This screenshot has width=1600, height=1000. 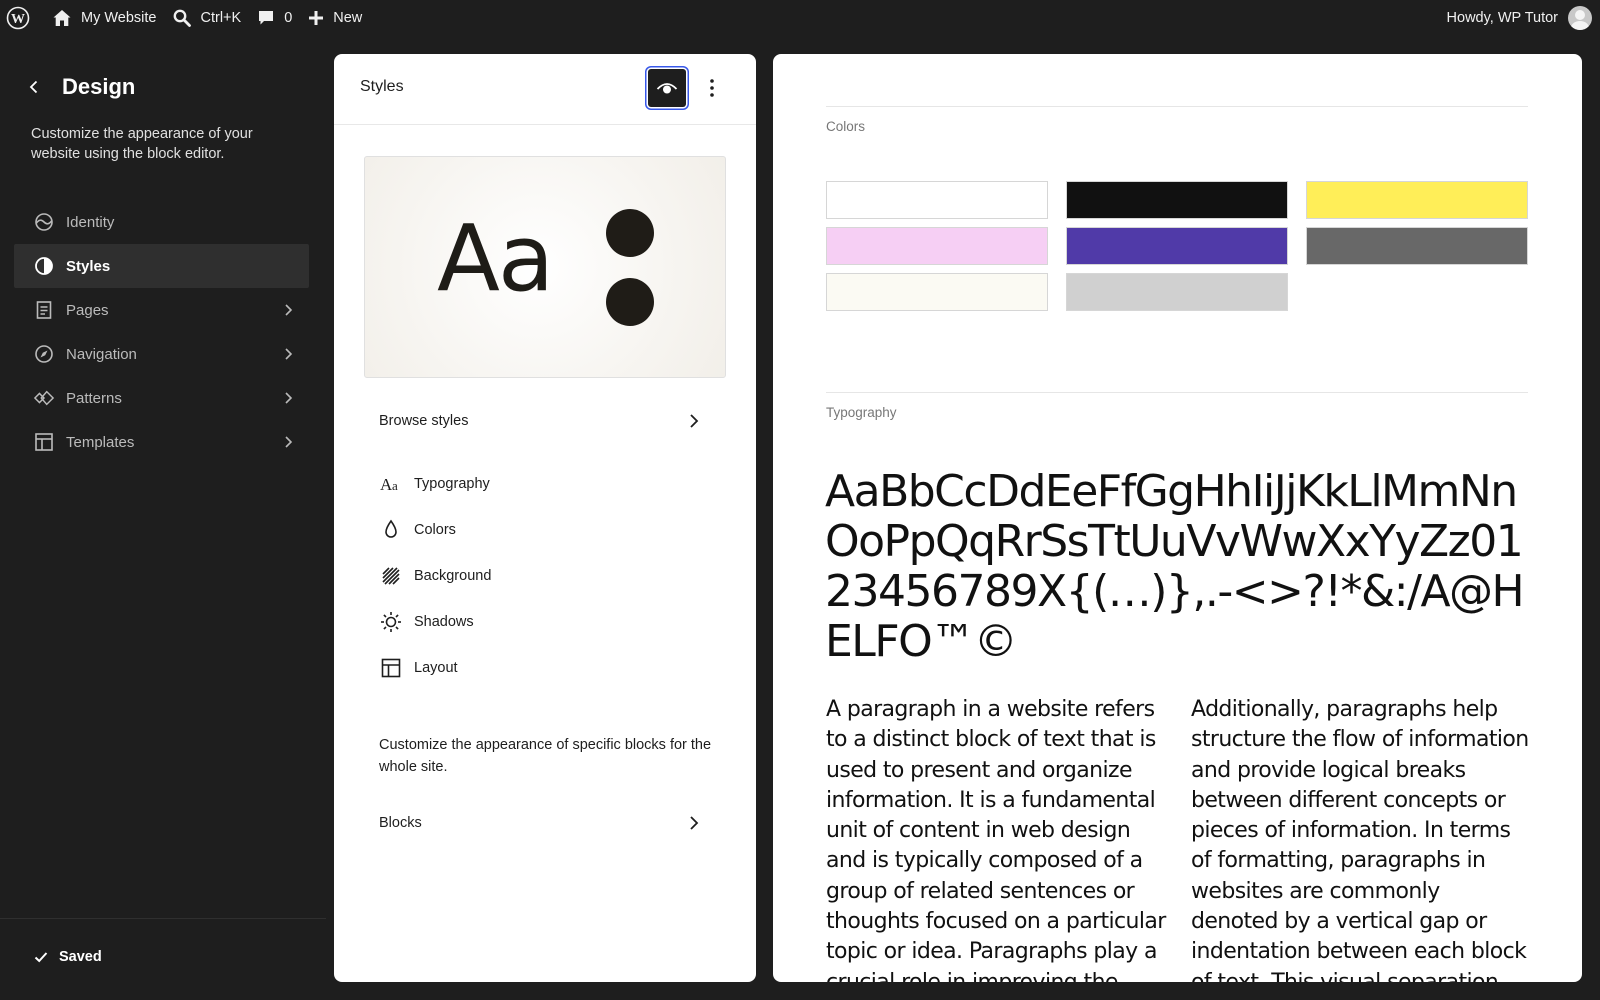 I want to click on search-shortcut: Ctrl+K, so click(x=221, y=18).